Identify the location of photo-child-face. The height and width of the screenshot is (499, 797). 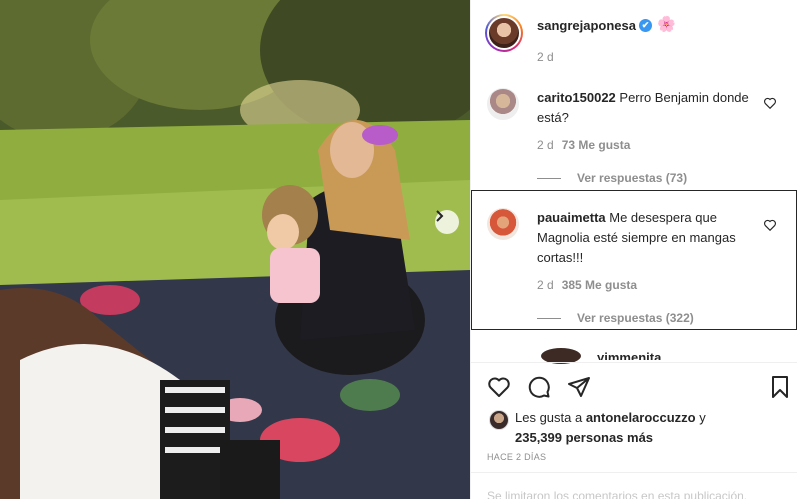
(283, 232).